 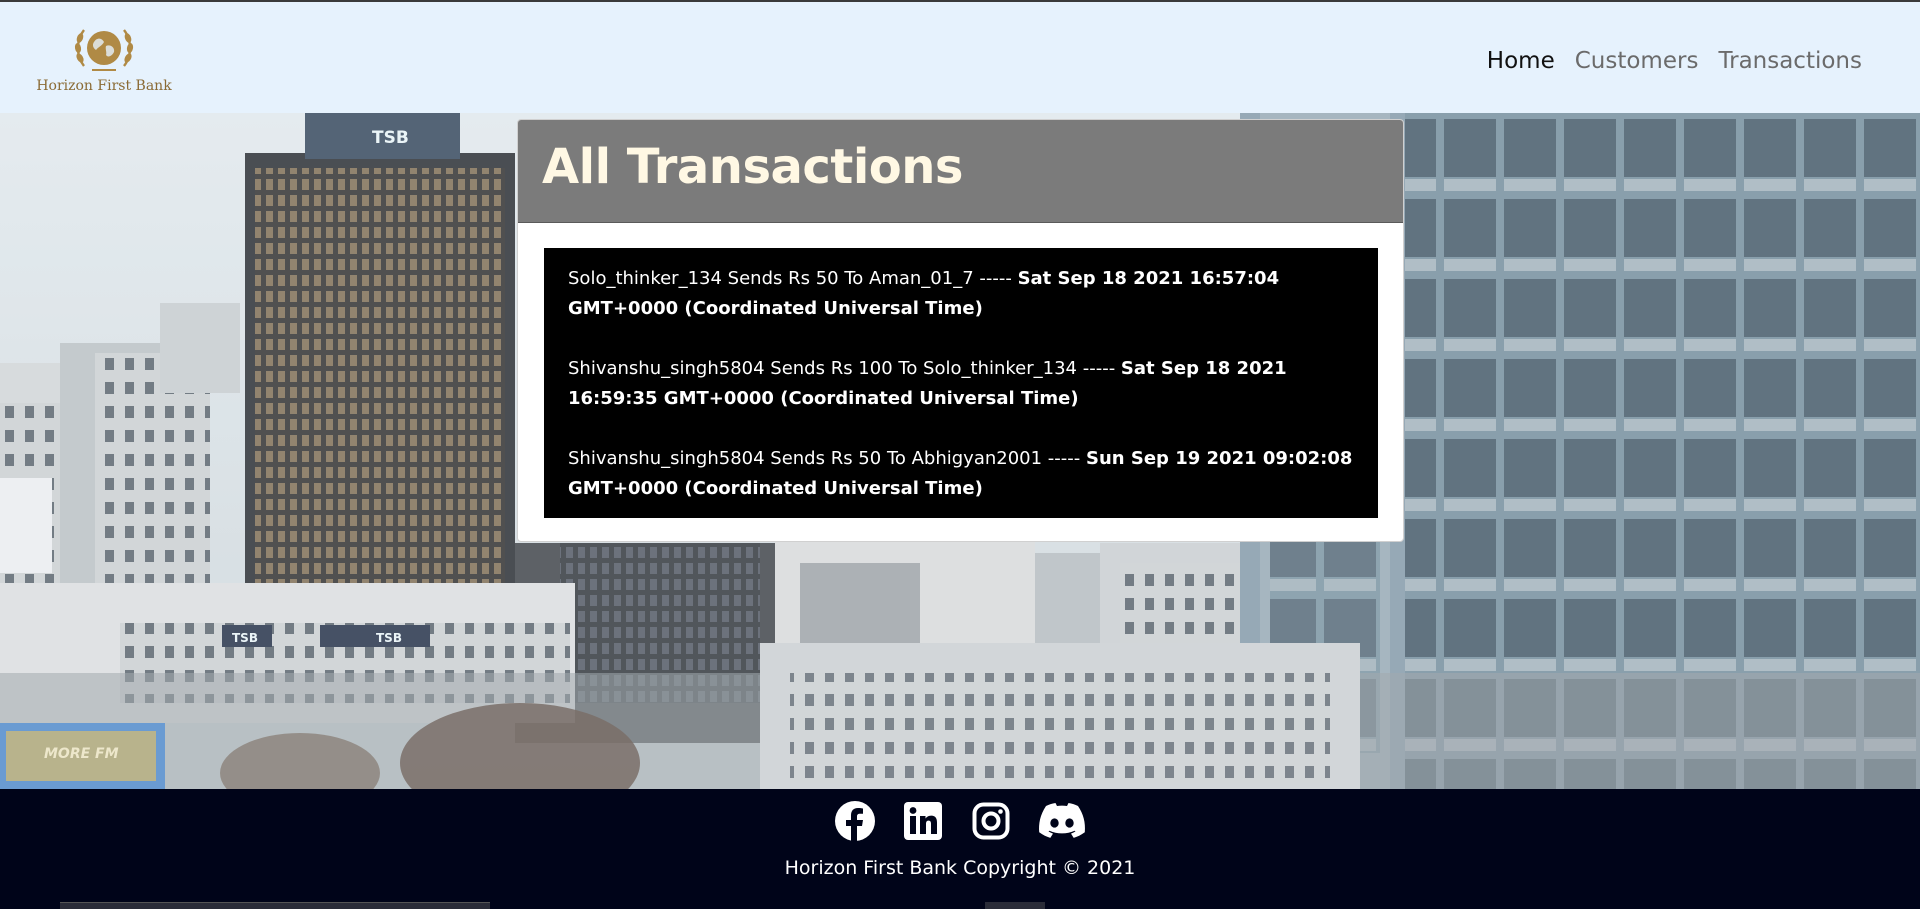 I want to click on discord-icon, so click(x=1062, y=821).